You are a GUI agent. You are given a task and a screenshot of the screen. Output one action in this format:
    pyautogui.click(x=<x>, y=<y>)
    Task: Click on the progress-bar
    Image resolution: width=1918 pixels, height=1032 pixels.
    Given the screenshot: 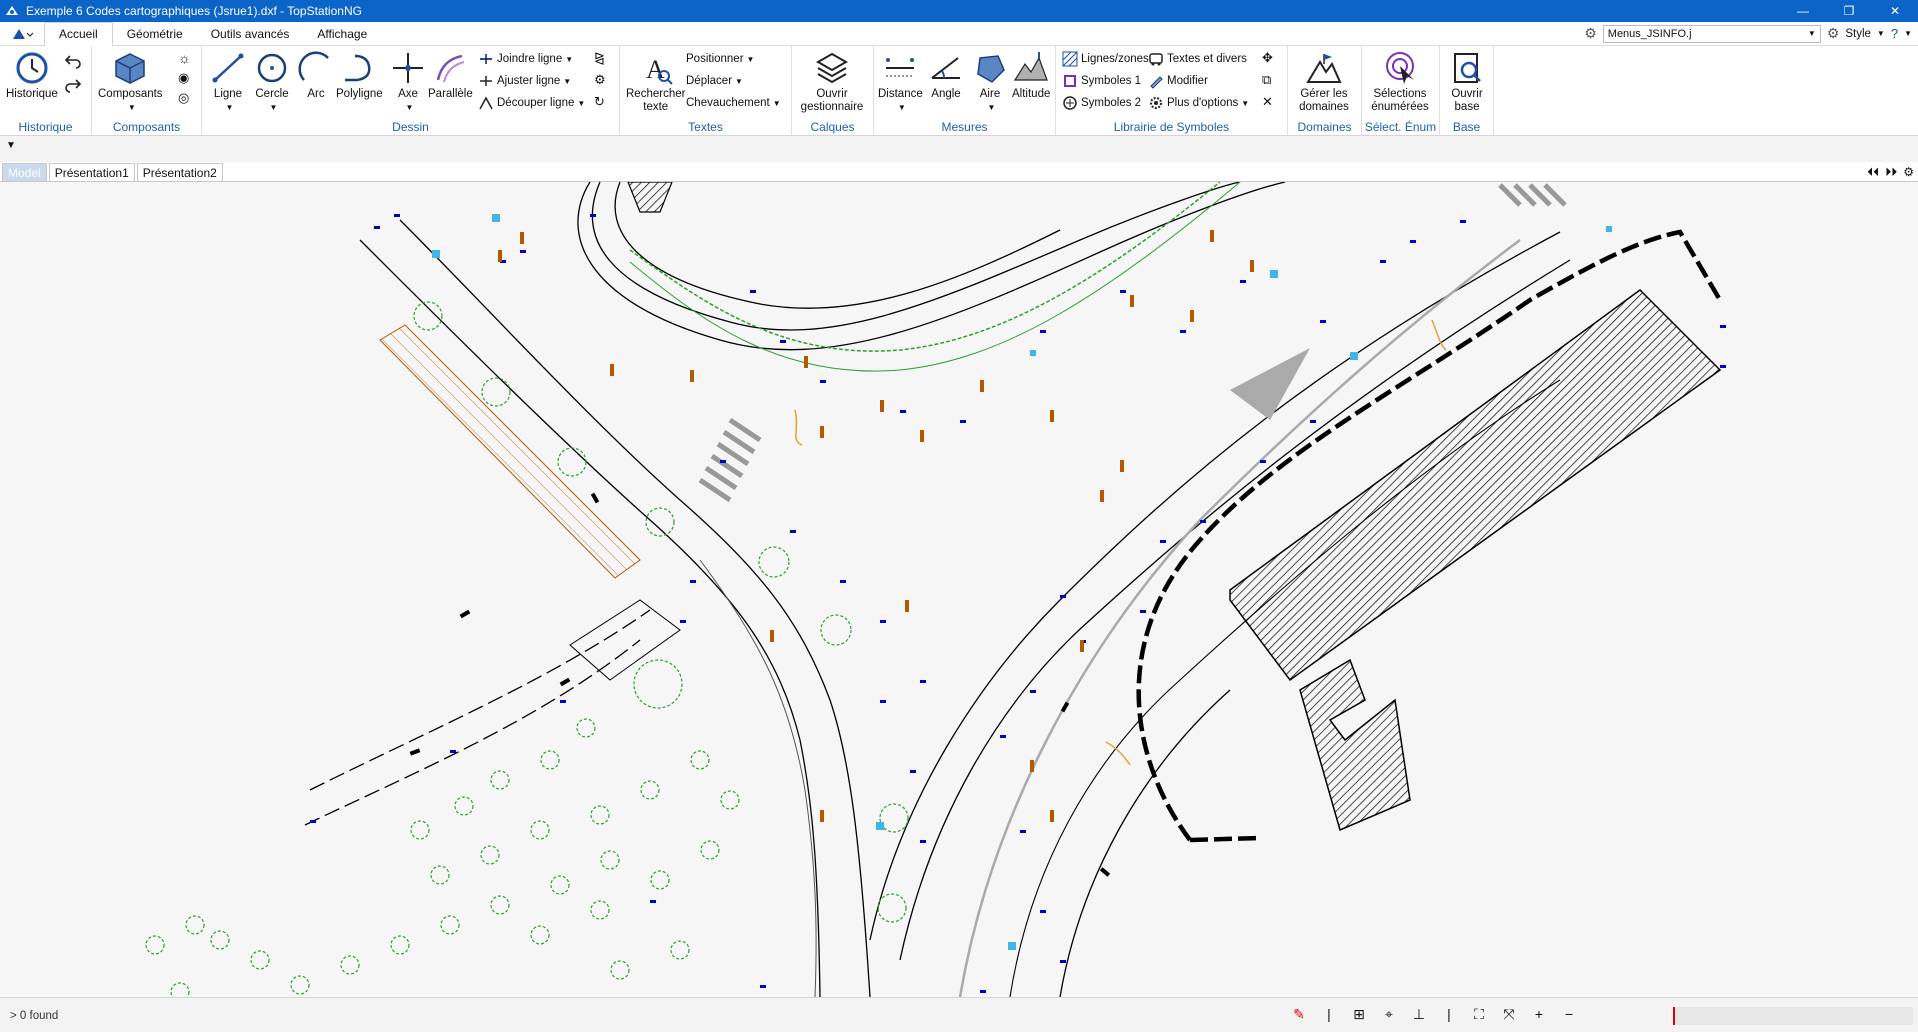 What is the action you would take?
    pyautogui.click(x=1793, y=1016)
    